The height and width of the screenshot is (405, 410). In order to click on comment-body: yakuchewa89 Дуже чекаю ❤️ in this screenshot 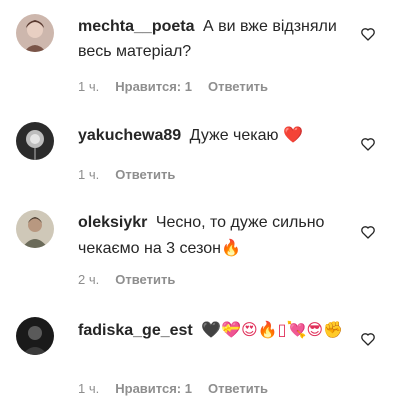, I will do `click(215, 135)`.